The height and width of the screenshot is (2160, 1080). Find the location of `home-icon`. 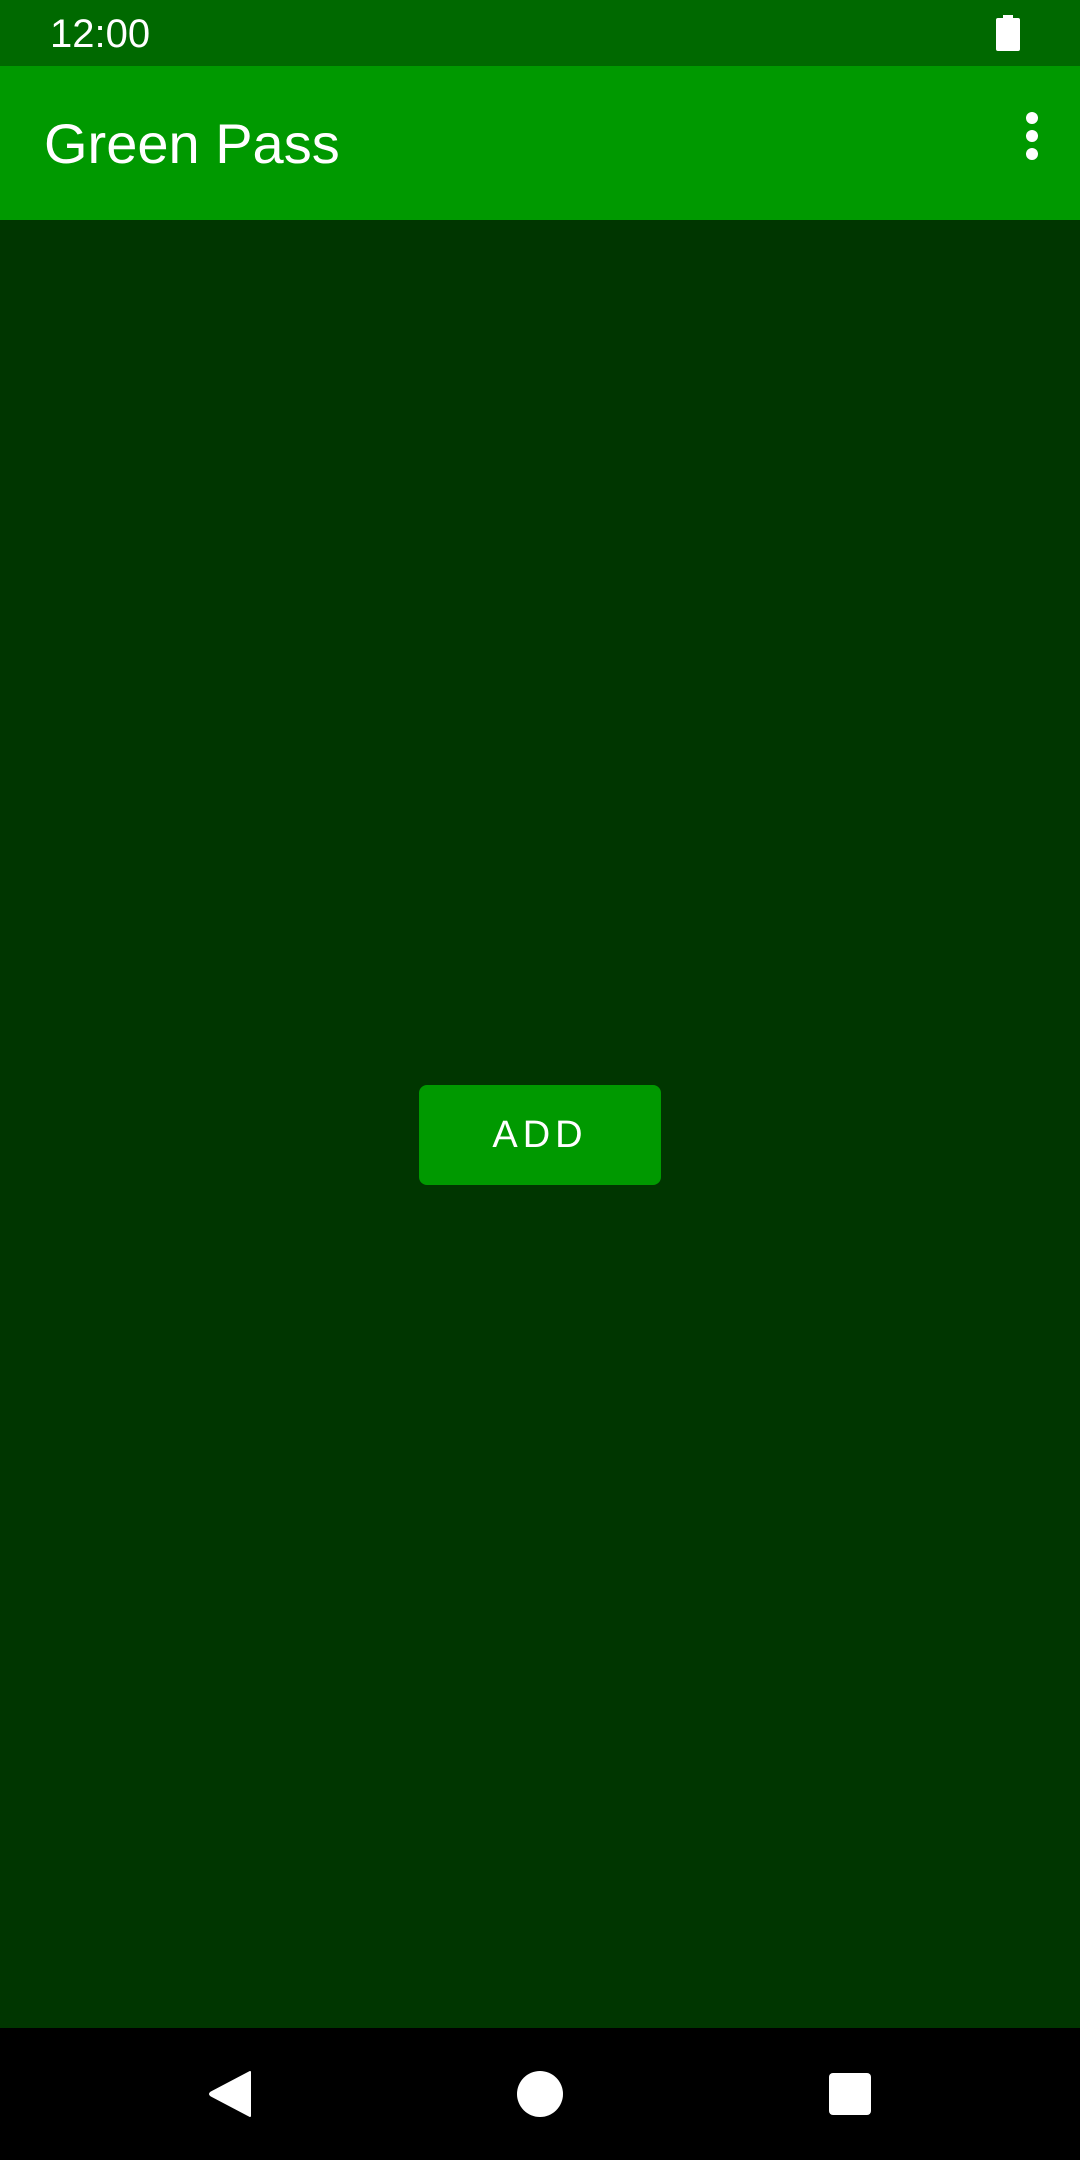

home-icon is located at coordinates (540, 2094).